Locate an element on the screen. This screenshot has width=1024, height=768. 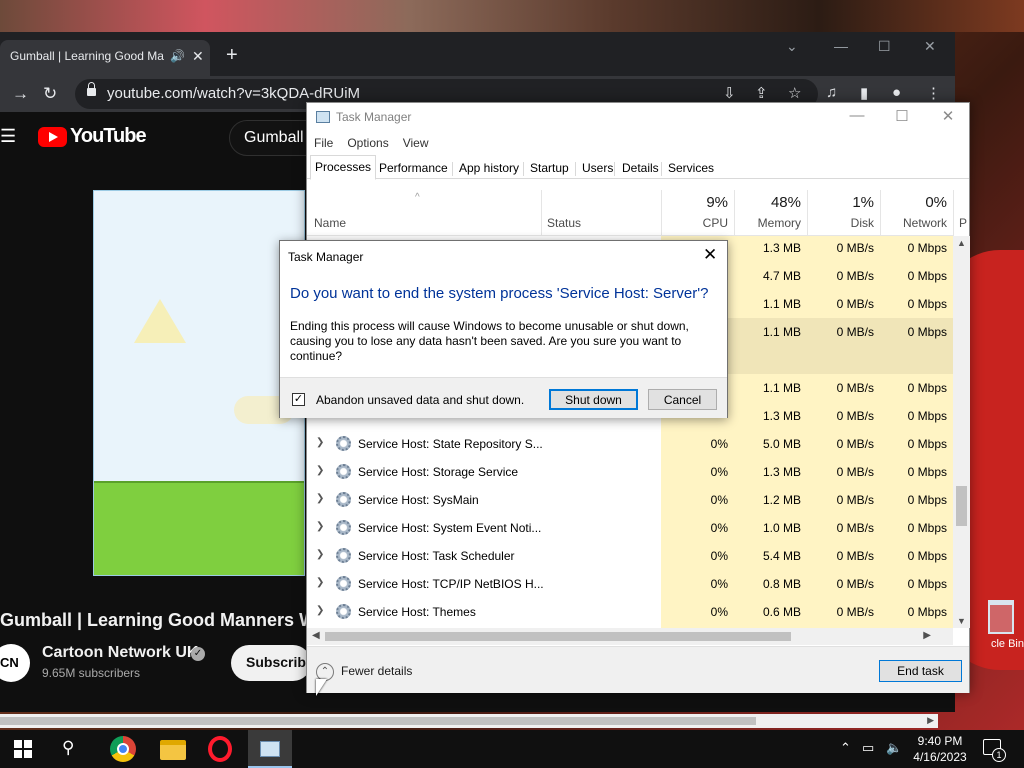
process-list-horizontal-scrollbar: ◀ ▶ is located at coordinates (630, 636).